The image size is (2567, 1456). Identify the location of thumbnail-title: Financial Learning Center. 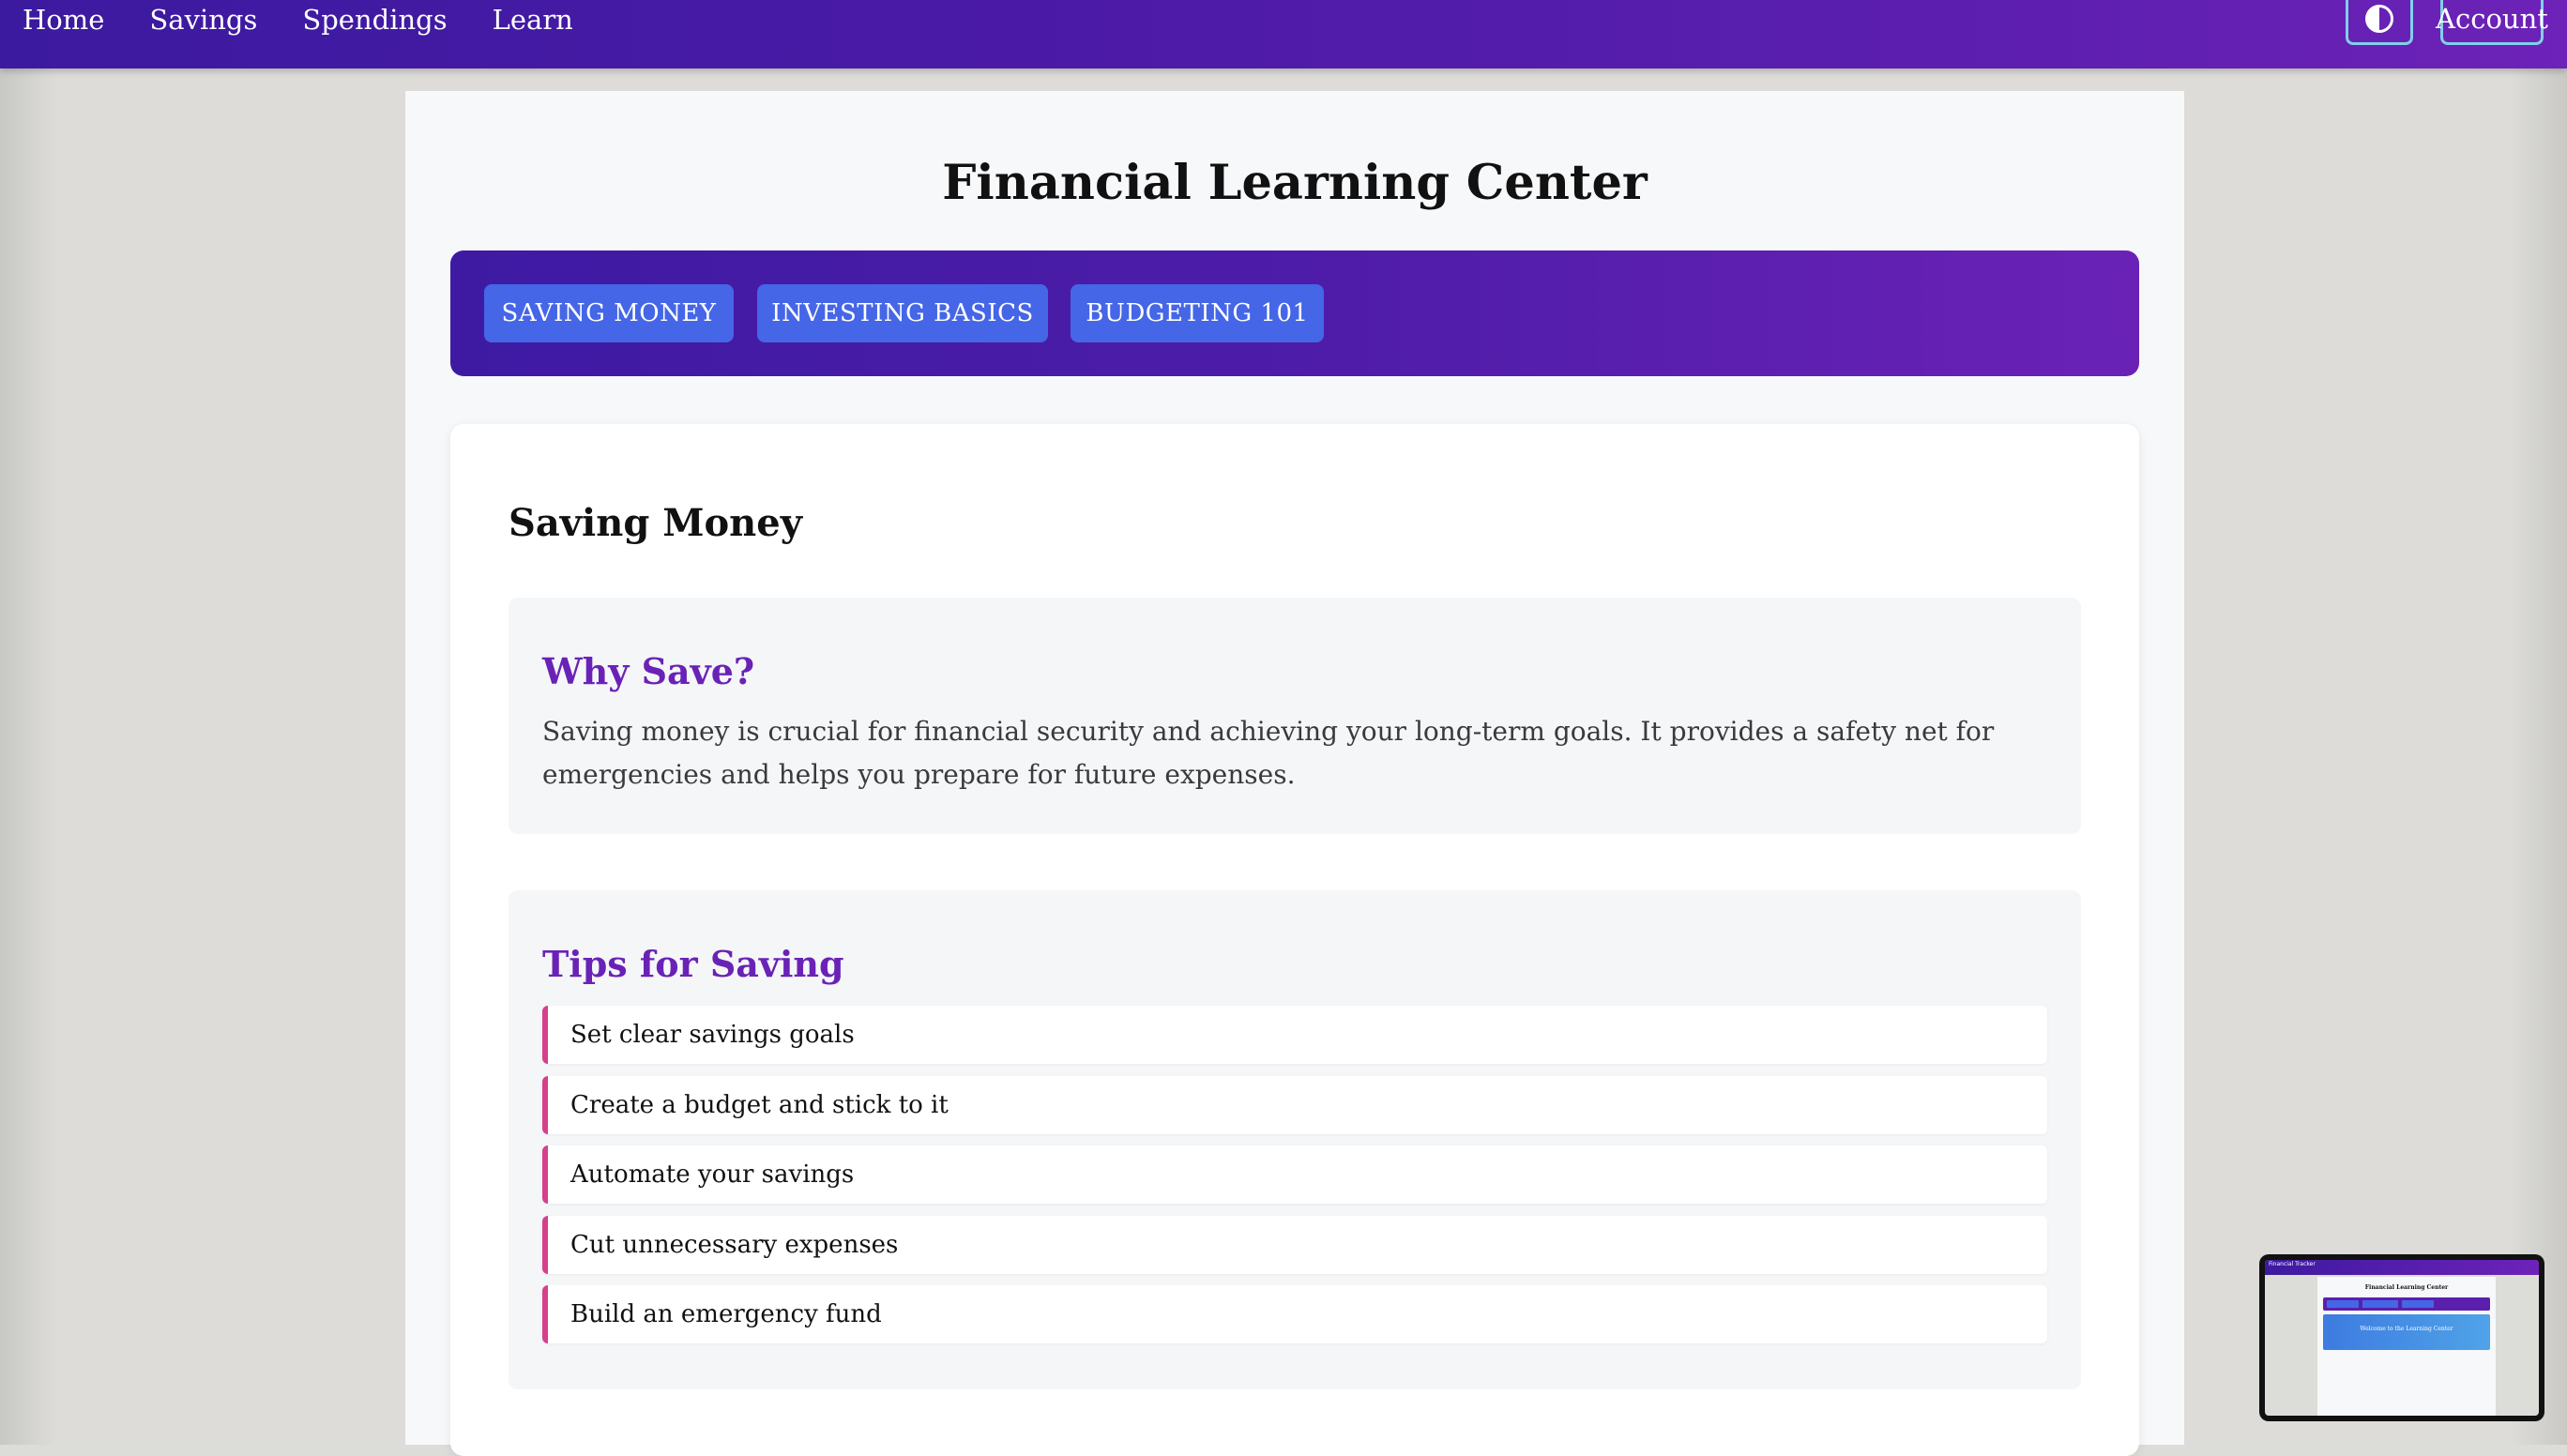
(2406, 1287).